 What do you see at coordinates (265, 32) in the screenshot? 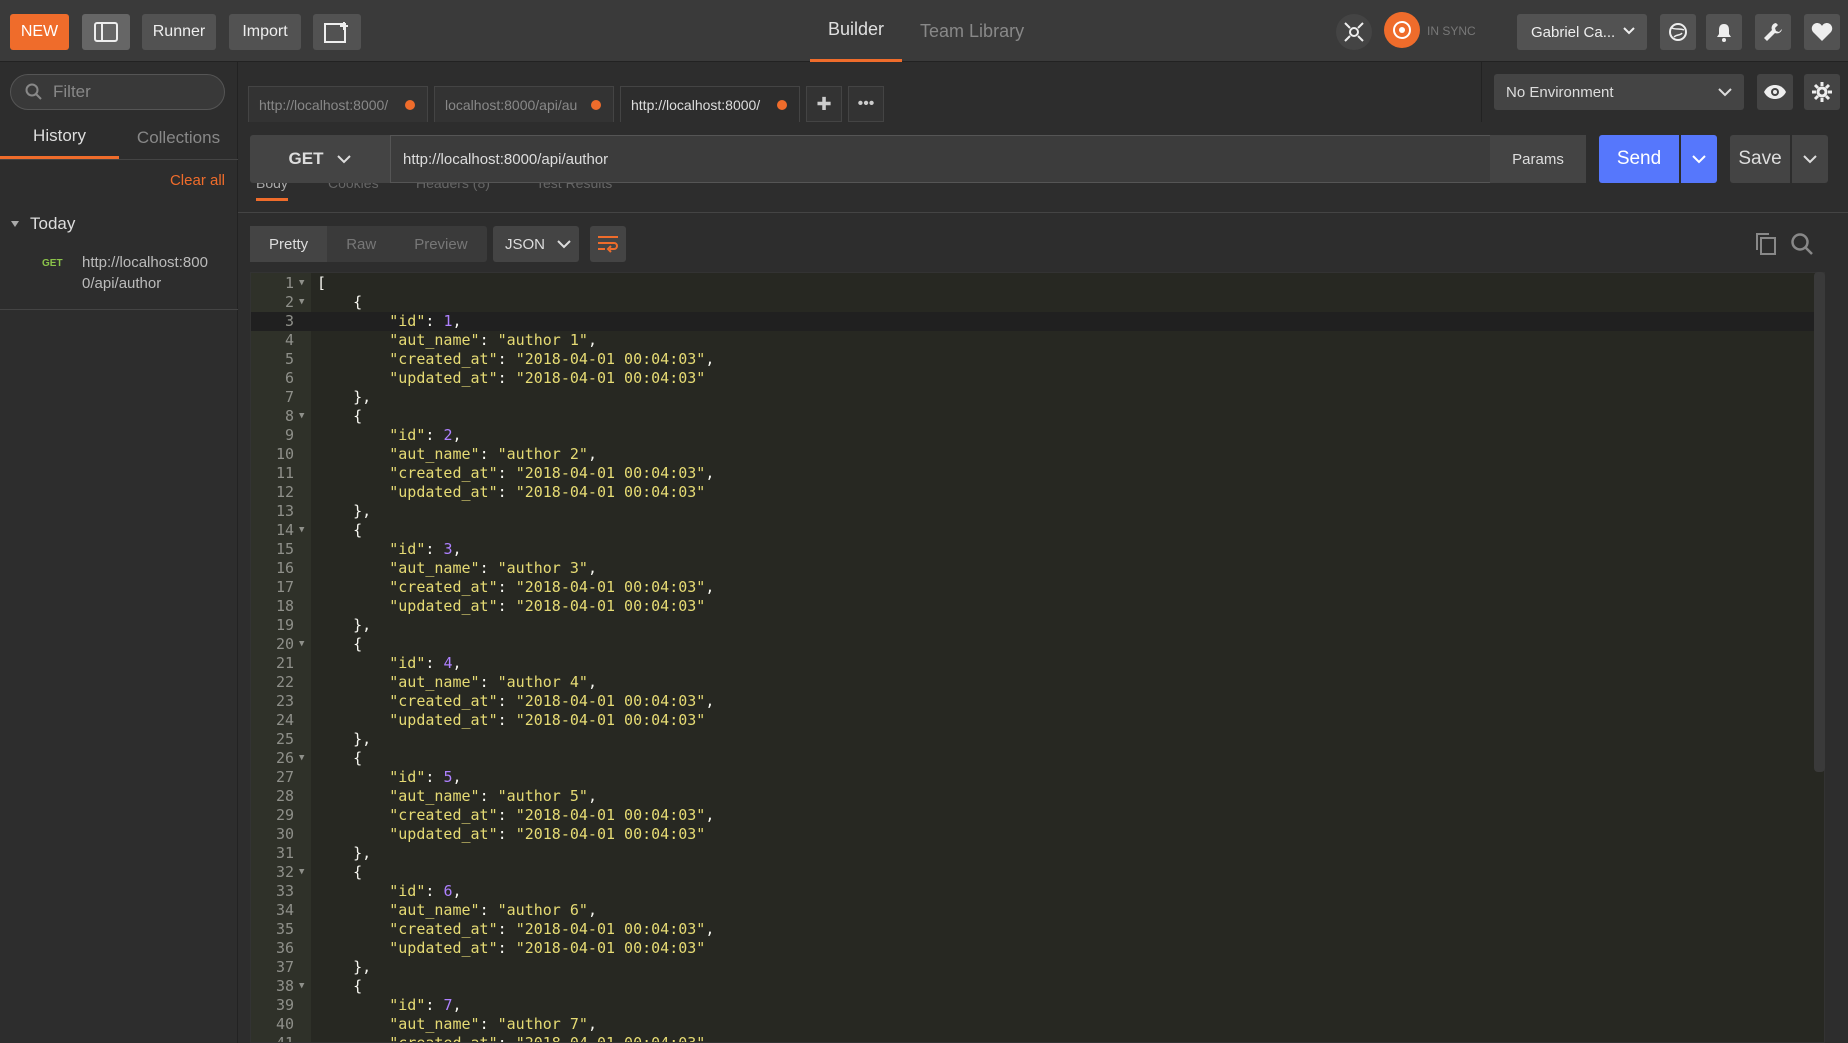
I see `import-button: Import` at bounding box center [265, 32].